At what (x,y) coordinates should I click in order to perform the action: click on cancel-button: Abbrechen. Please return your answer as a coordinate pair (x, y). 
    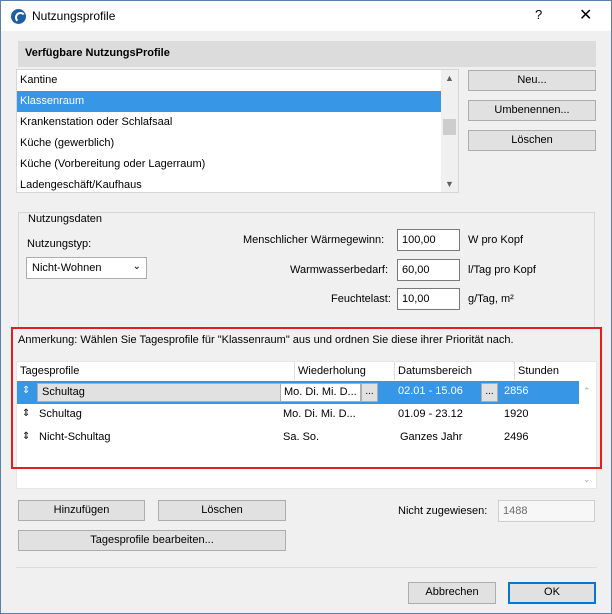
    Looking at the image, I should click on (452, 593).